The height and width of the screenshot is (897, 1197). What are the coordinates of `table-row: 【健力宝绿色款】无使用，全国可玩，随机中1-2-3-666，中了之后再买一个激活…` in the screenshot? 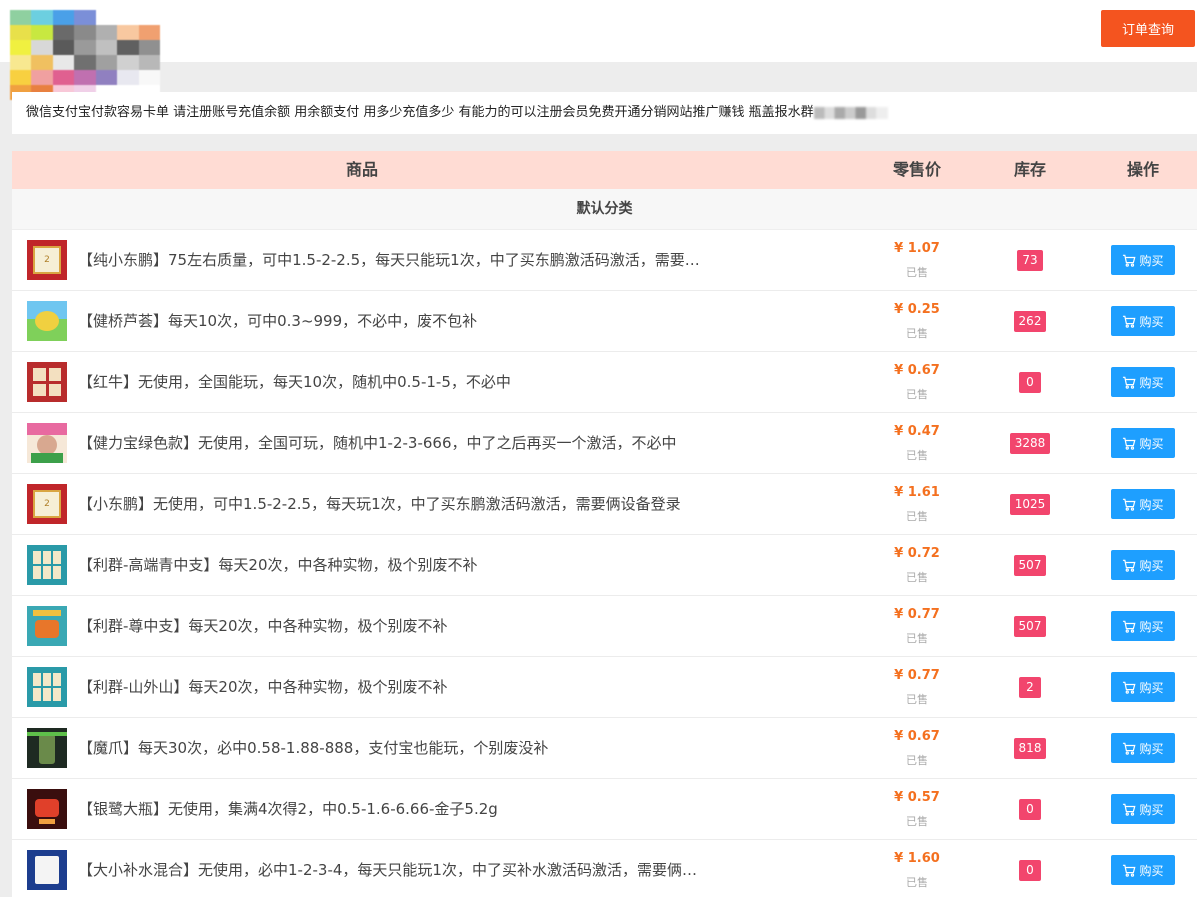 It's located at (604, 443).